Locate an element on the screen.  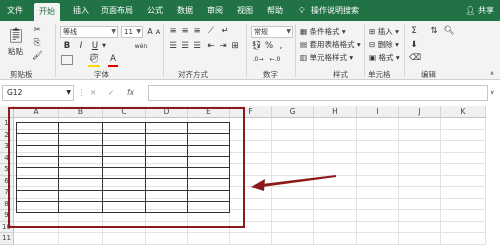
format-cells-button: ▣ 格式 ▾ is located at coordinates (384, 58).